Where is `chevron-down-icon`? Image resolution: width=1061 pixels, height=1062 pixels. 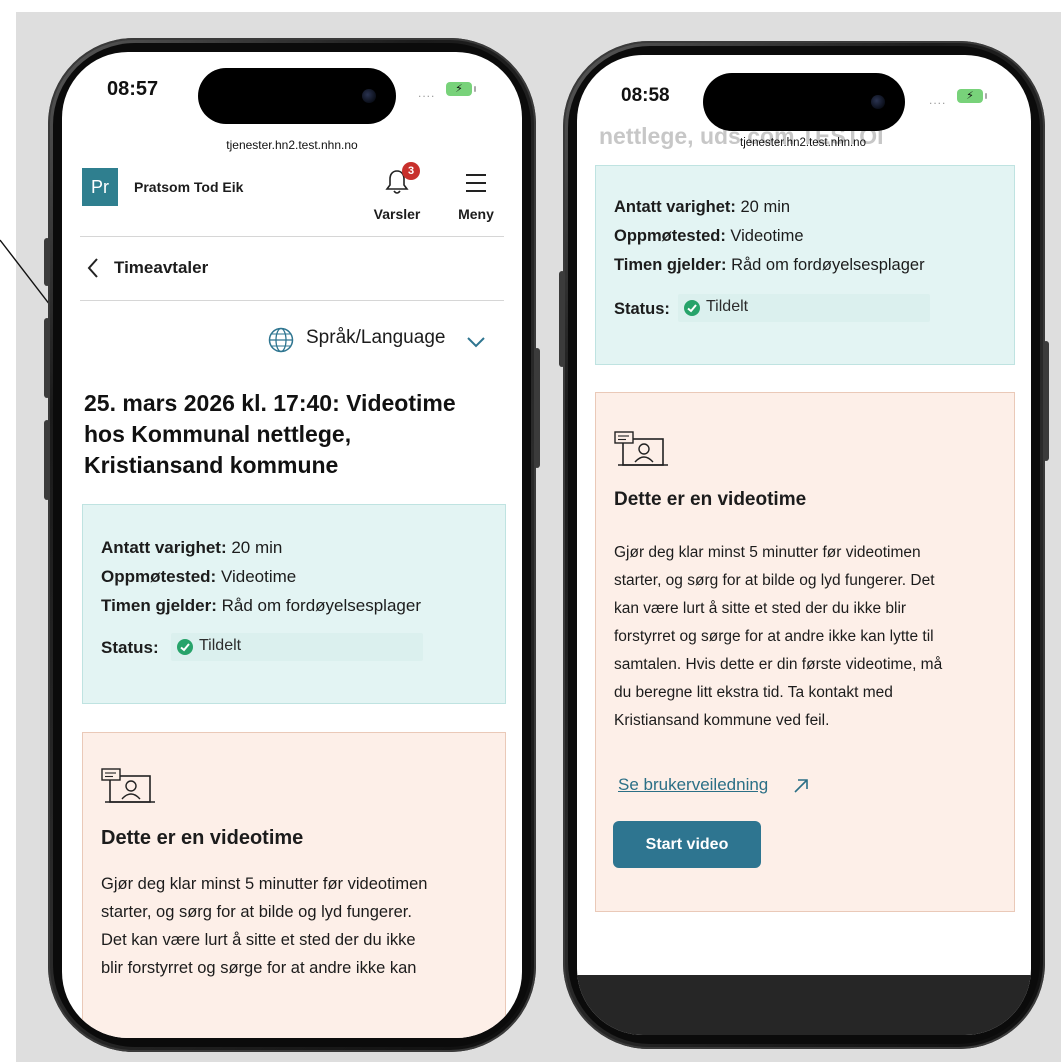
chevron-down-icon is located at coordinates (476, 342).